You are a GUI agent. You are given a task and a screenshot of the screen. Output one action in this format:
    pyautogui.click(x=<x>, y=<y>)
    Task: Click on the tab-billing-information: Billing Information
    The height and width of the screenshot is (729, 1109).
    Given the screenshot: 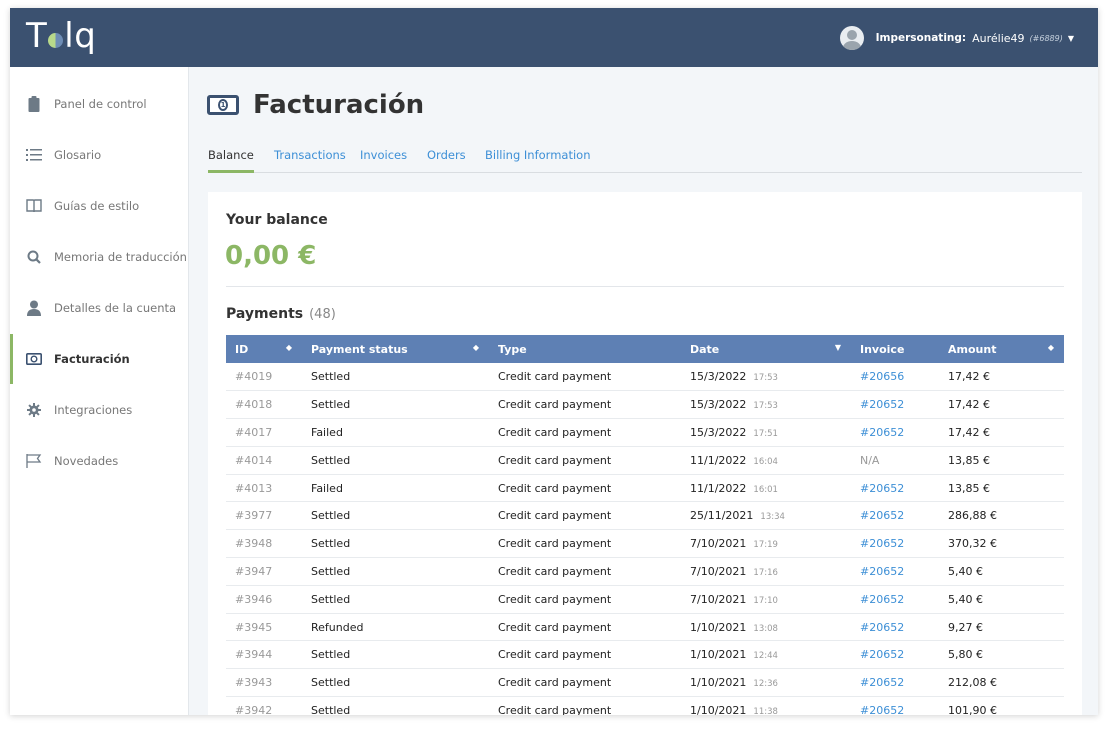 What is the action you would take?
    pyautogui.click(x=537, y=160)
    